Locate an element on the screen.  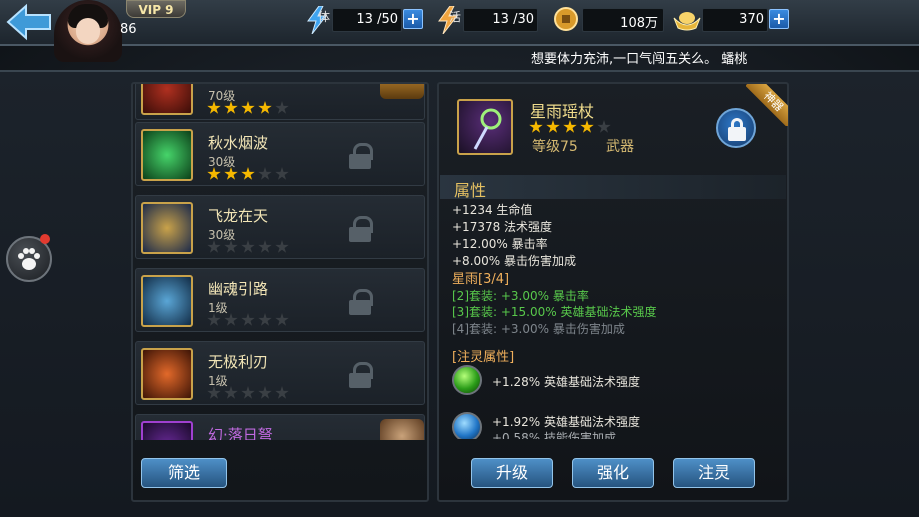
list-item: 幻·落日弩 is located at coordinates (280, 427).